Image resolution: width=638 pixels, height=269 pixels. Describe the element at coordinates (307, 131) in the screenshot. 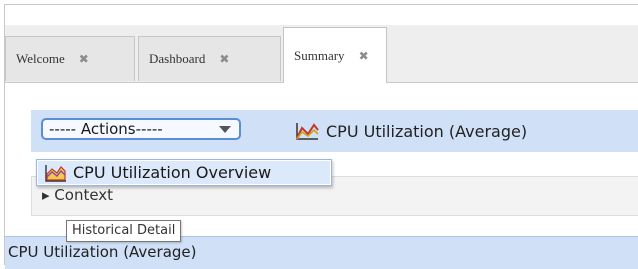

I see `line-chart-icon` at that location.